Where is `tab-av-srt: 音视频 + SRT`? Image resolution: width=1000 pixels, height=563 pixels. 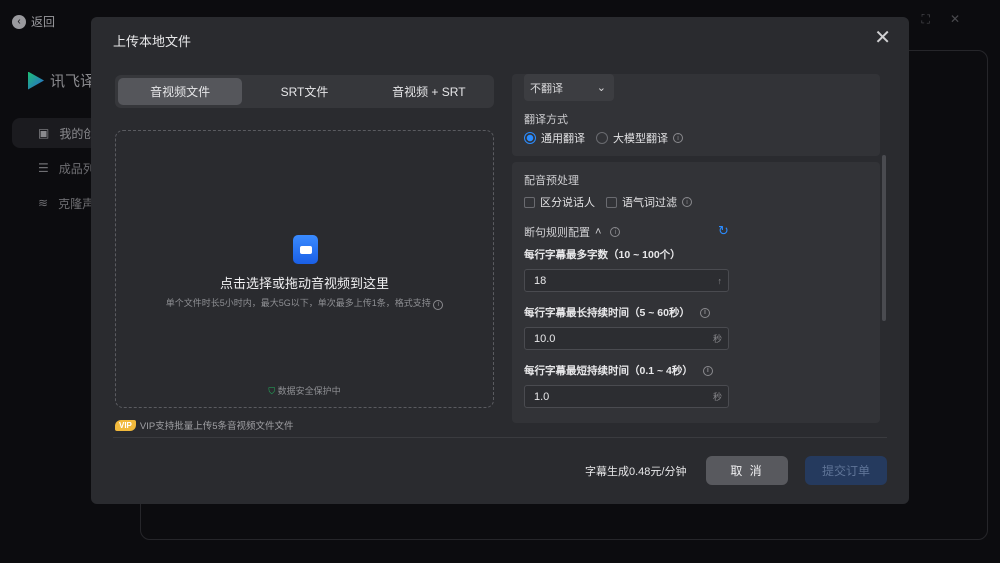 tab-av-srt: 音视频 + SRT is located at coordinates (429, 91).